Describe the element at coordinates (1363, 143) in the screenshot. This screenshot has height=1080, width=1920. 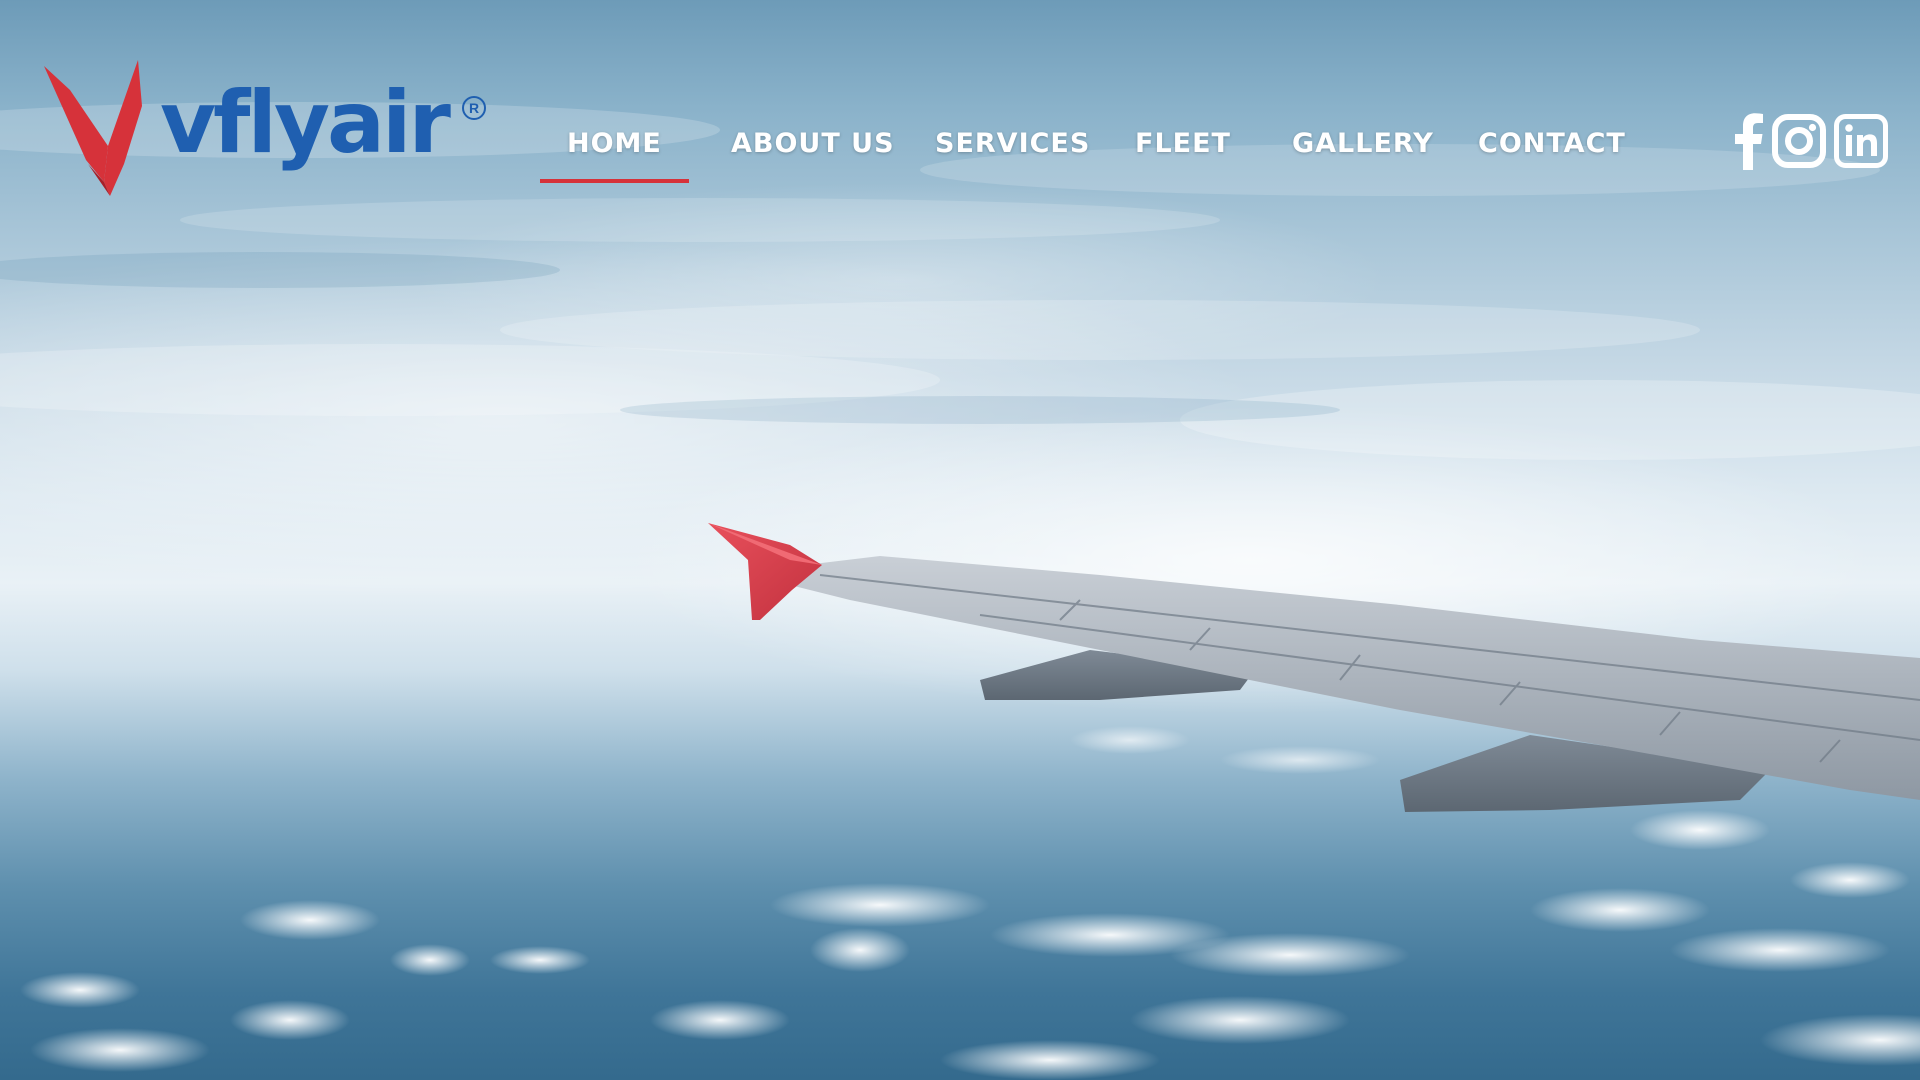
I see `nav-item-label: GALLERY` at that location.